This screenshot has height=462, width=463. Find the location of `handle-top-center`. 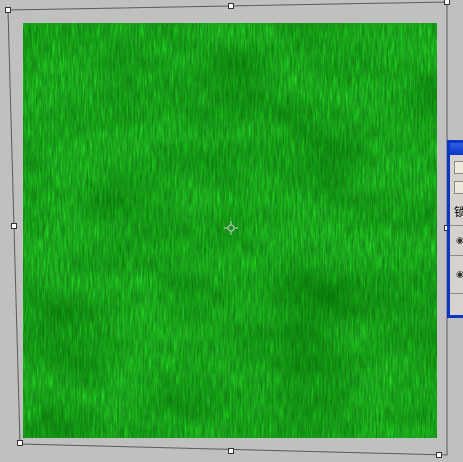

handle-top-center is located at coordinates (231, 6).